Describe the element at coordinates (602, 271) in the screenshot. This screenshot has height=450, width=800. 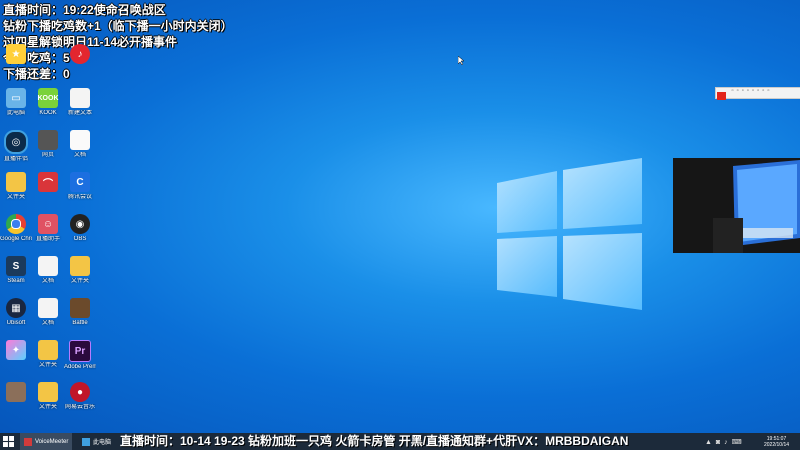
I see `logo-pane-br` at that location.